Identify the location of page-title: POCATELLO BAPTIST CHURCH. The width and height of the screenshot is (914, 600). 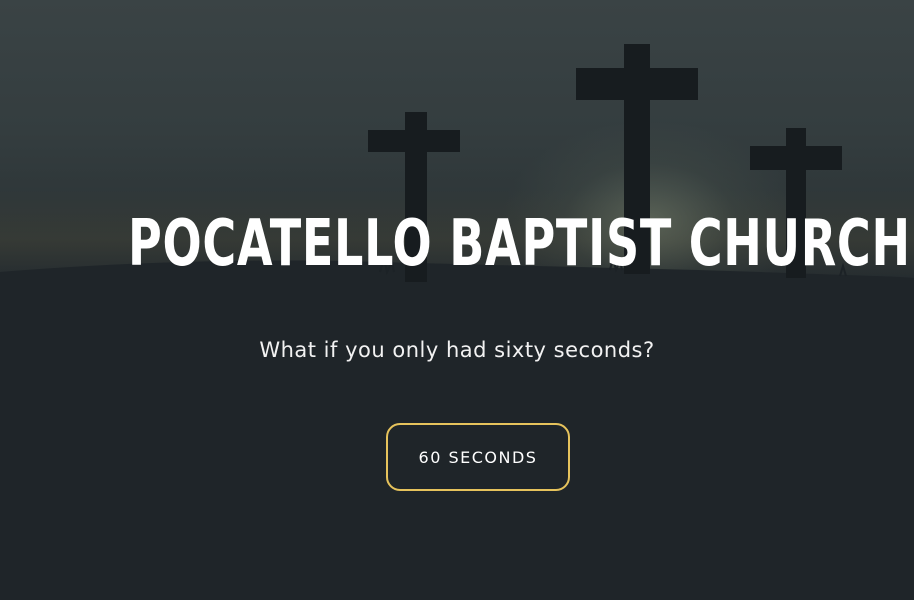
(519, 244).